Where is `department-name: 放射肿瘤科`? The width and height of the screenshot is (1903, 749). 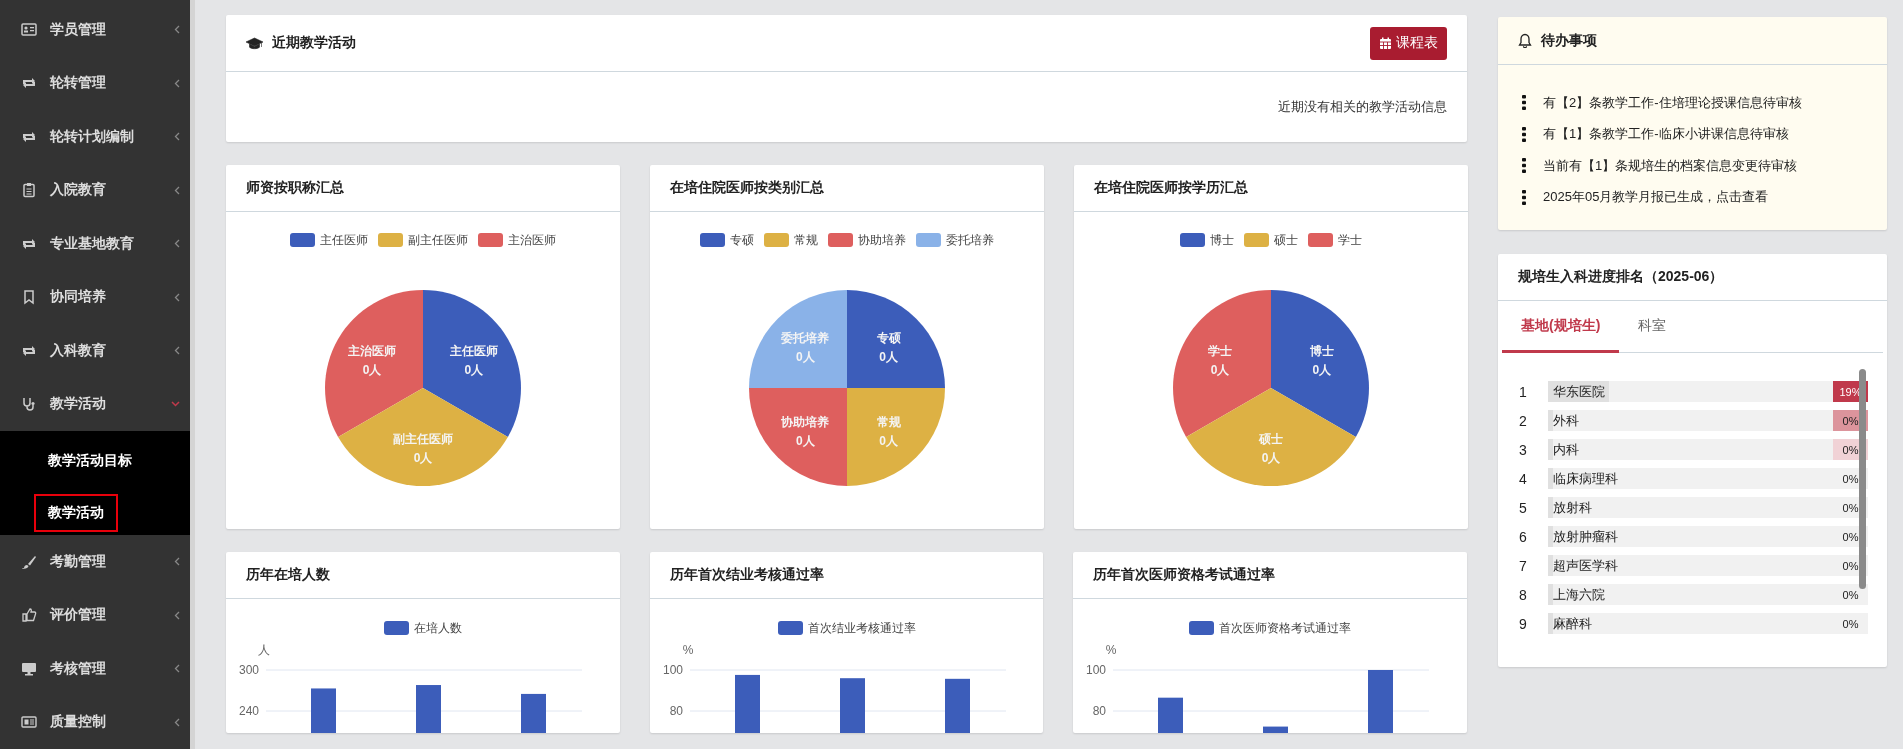 department-name: 放射肿瘤科 is located at coordinates (1585, 536).